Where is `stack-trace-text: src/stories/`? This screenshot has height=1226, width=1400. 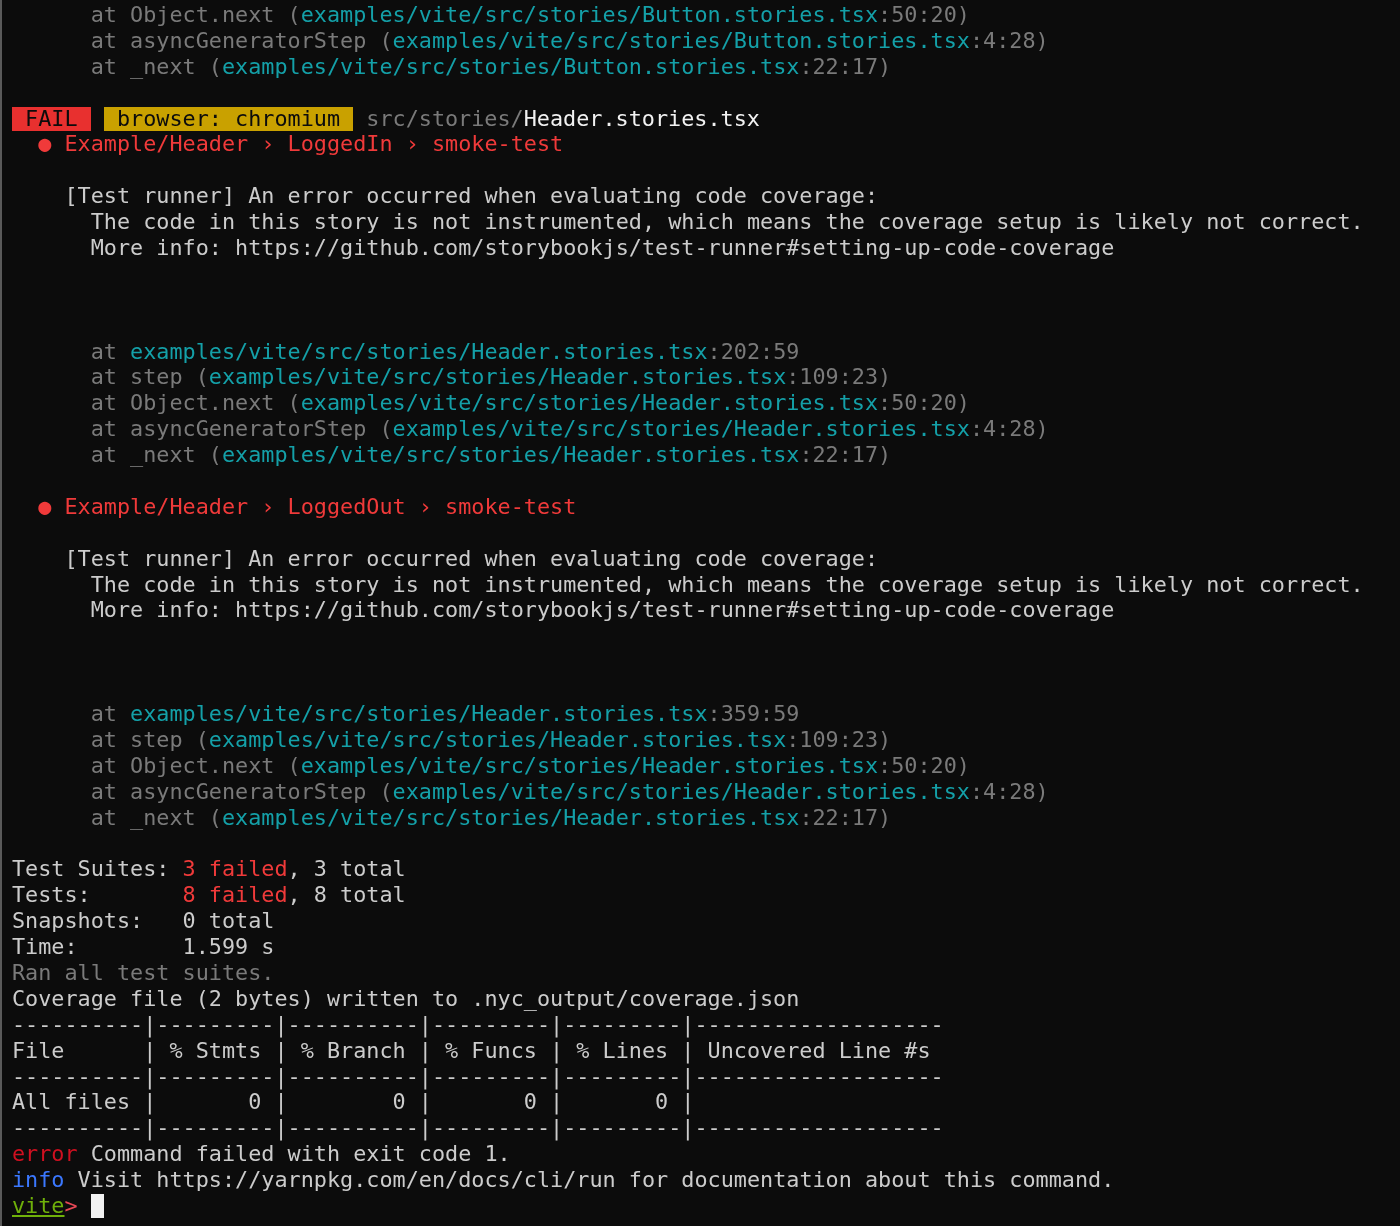 stack-trace-text: src/stories/ is located at coordinates (444, 118).